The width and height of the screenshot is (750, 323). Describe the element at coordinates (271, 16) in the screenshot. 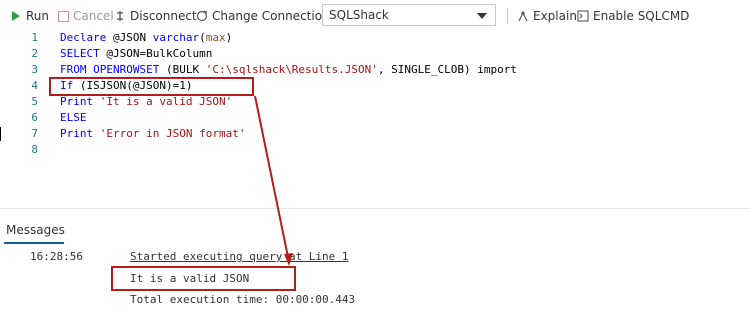

I see `change-connection-label: Change Connection` at that location.